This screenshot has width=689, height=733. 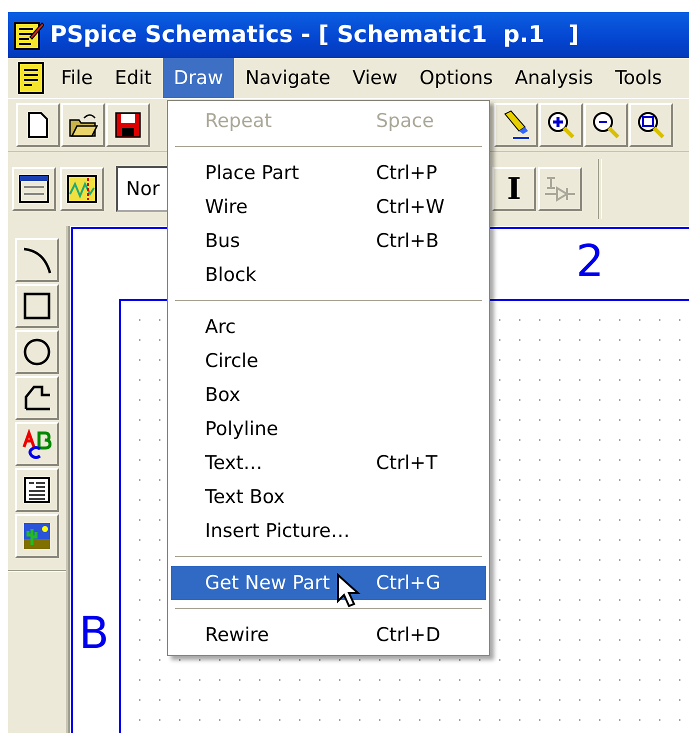 What do you see at coordinates (516, 125) in the screenshot?
I see `highlight-button` at bounding box center [516, 125].